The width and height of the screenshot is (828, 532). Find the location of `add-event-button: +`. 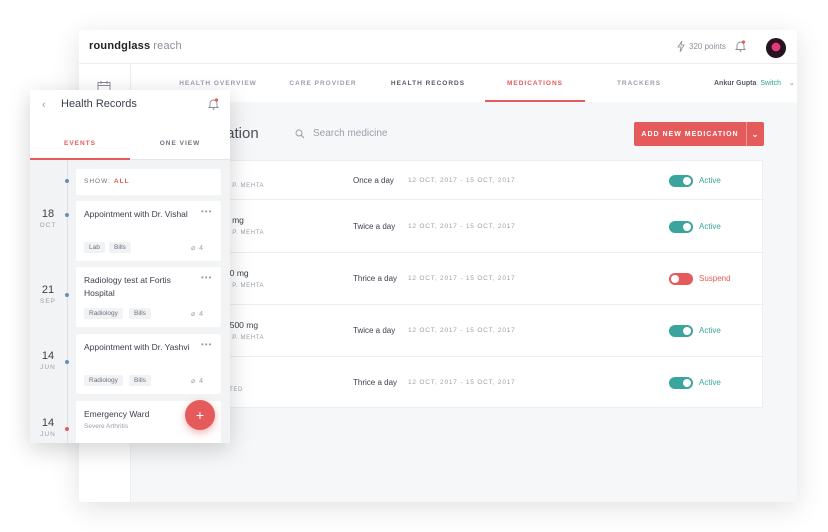

add-event-button: + is located at coordinates (200, 415).